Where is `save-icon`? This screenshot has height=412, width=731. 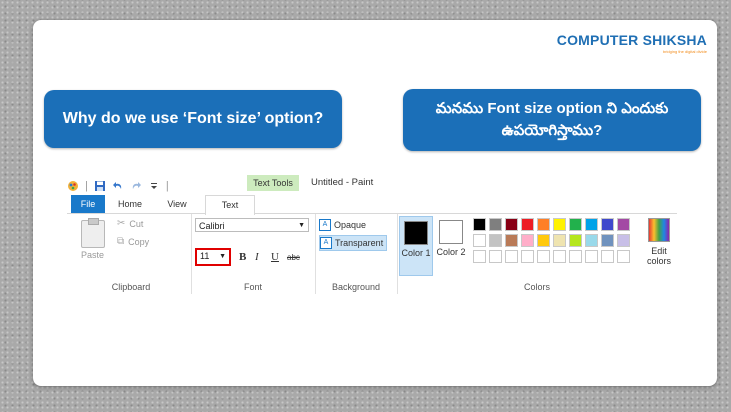 save-icon is located at coordinates (100, 186).